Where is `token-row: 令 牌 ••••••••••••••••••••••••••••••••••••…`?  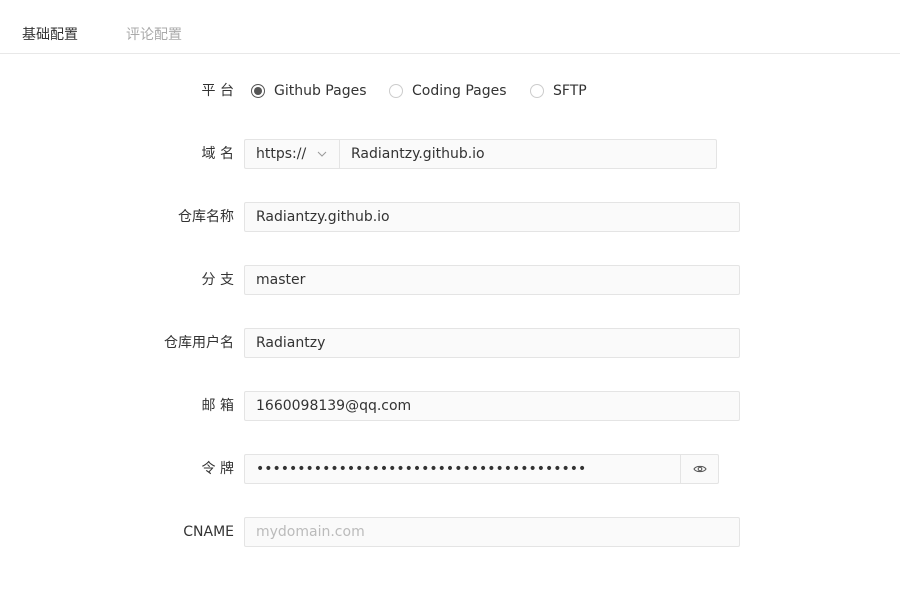 token-row: 令 牌 ••••••••••••••••••••••••••••••••••••… is located at coordinates (450, 469).